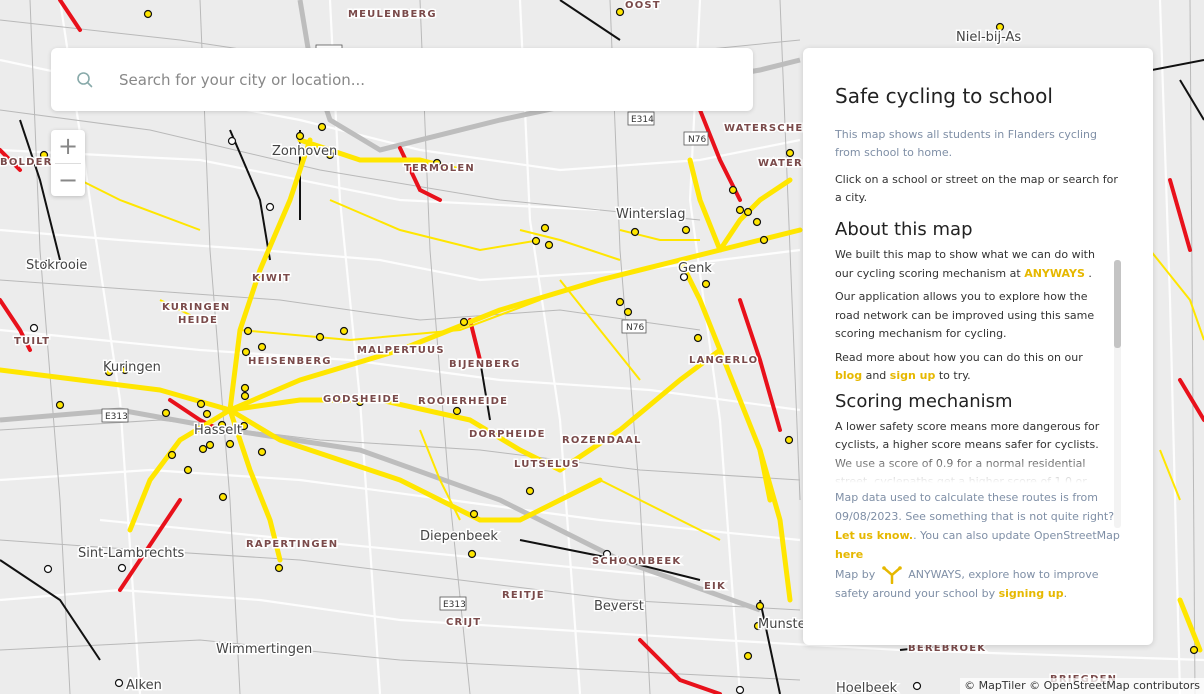 The height and width of the screenshot is (694, 1204). What do you see at coordinates (484, 364) in the screenshot?
I see `map-place-label: BIJENBERG` at bounding box center [484, 364].